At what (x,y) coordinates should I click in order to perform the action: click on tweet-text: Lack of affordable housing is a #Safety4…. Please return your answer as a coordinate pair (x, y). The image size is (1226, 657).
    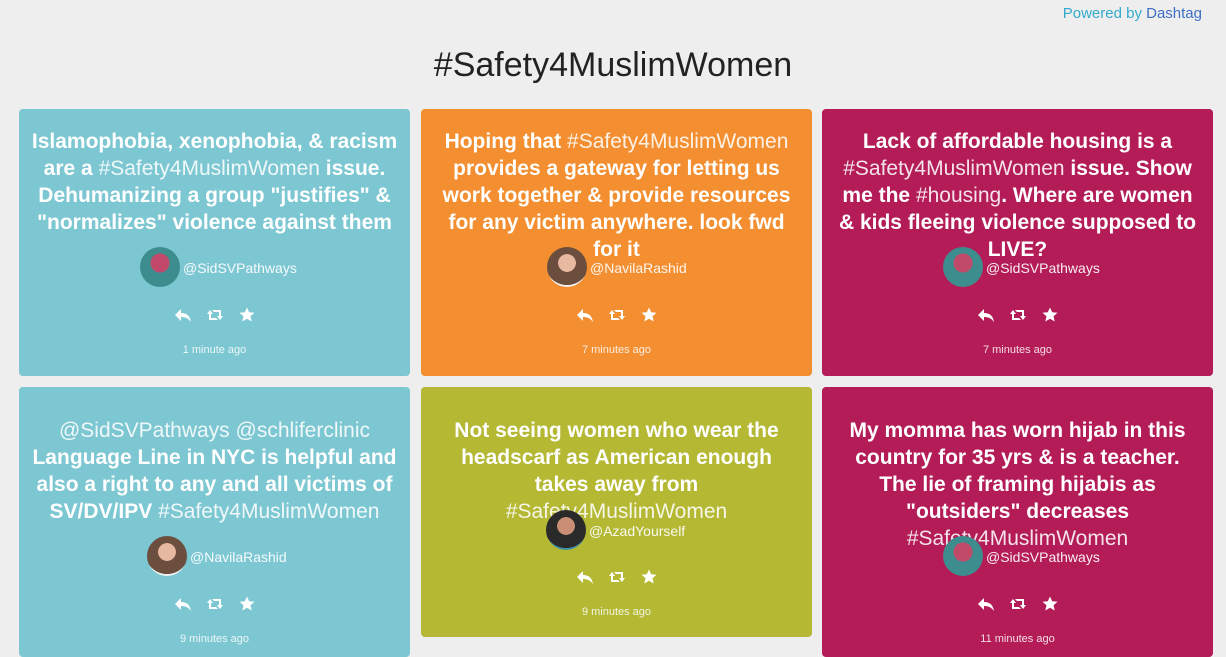
    Looking at the image, I should click on (1017, 195).